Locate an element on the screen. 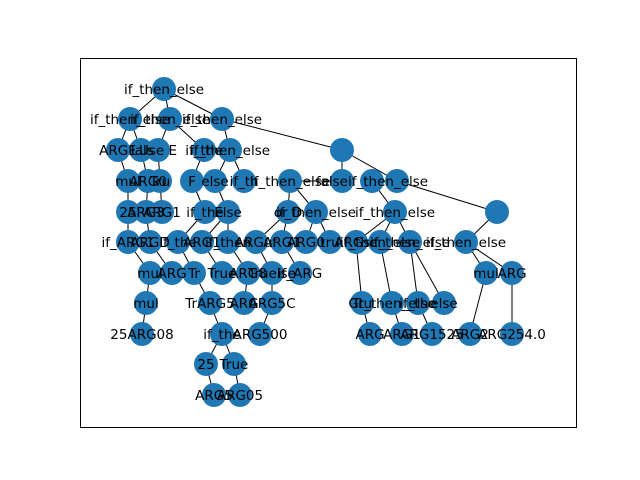 Image resolution: width=640 pixels, height=480 pixels. node-label-l3c: Tru is located at coordinates (159, 182).